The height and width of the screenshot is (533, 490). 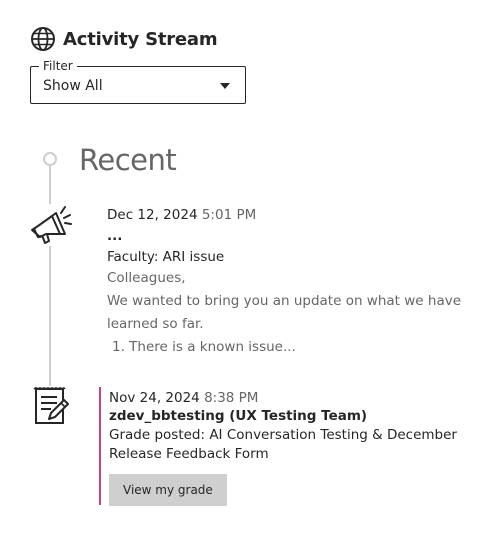 What do you see at coordinates (155, 324) in the screenshot?
I see `body-line: learned so far.` at bounding box center [155, 324].